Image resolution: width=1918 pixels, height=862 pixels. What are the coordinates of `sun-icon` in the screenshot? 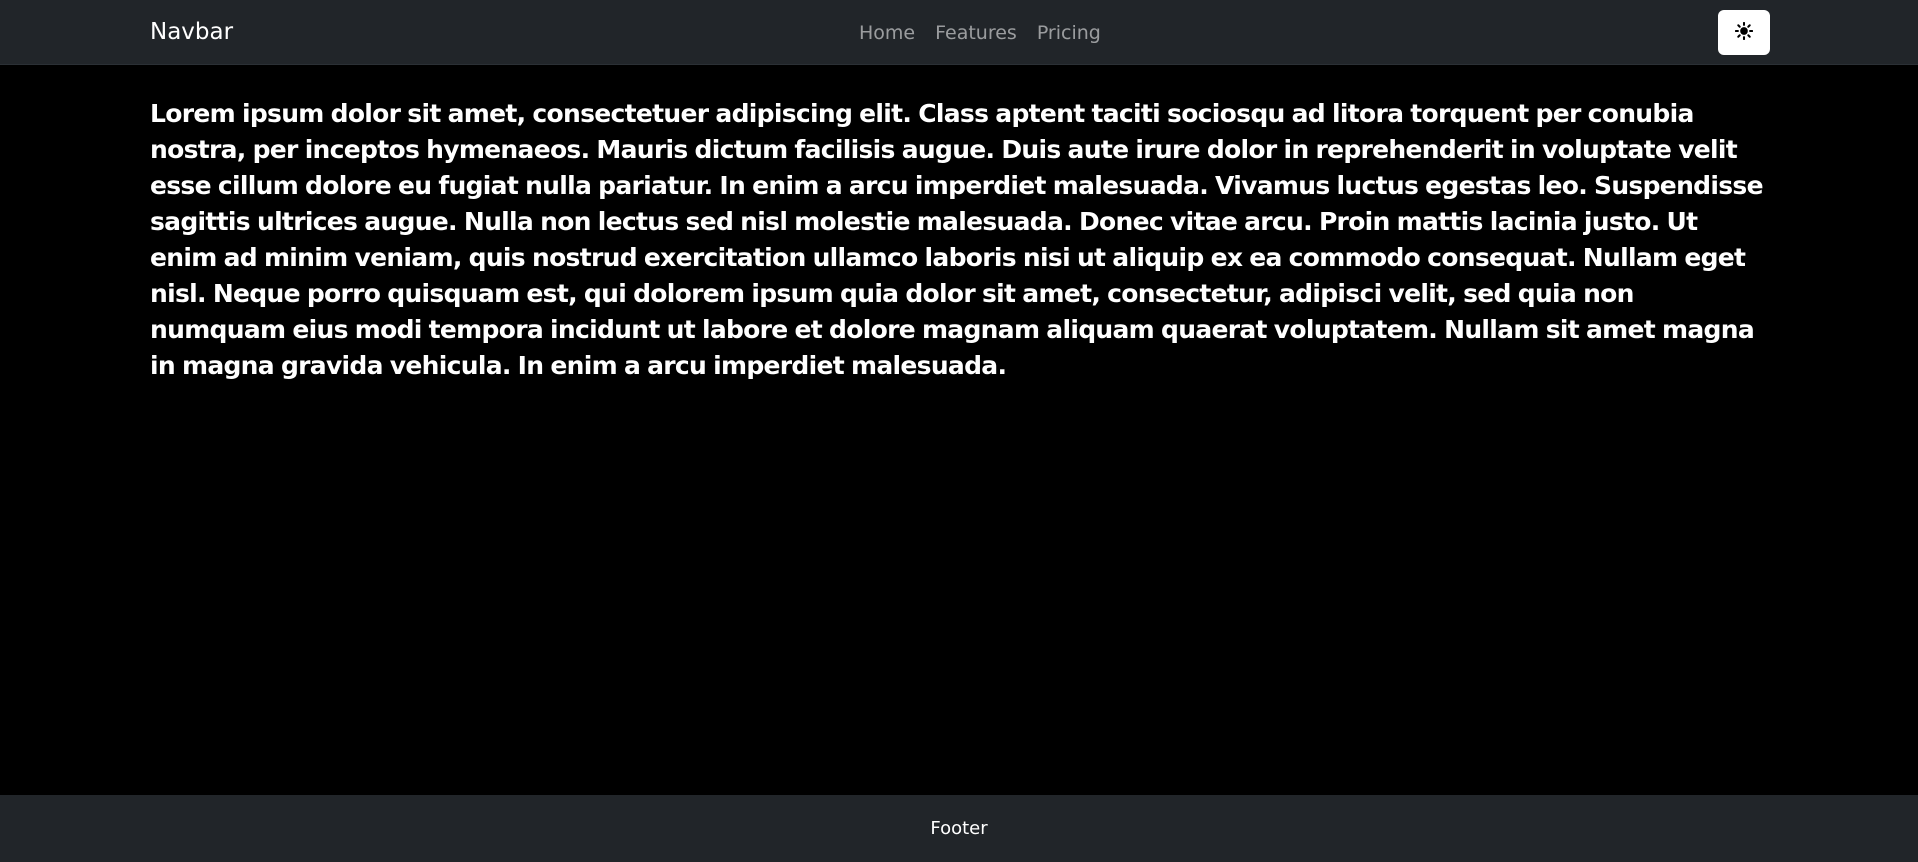 It's located at (1744, 32).